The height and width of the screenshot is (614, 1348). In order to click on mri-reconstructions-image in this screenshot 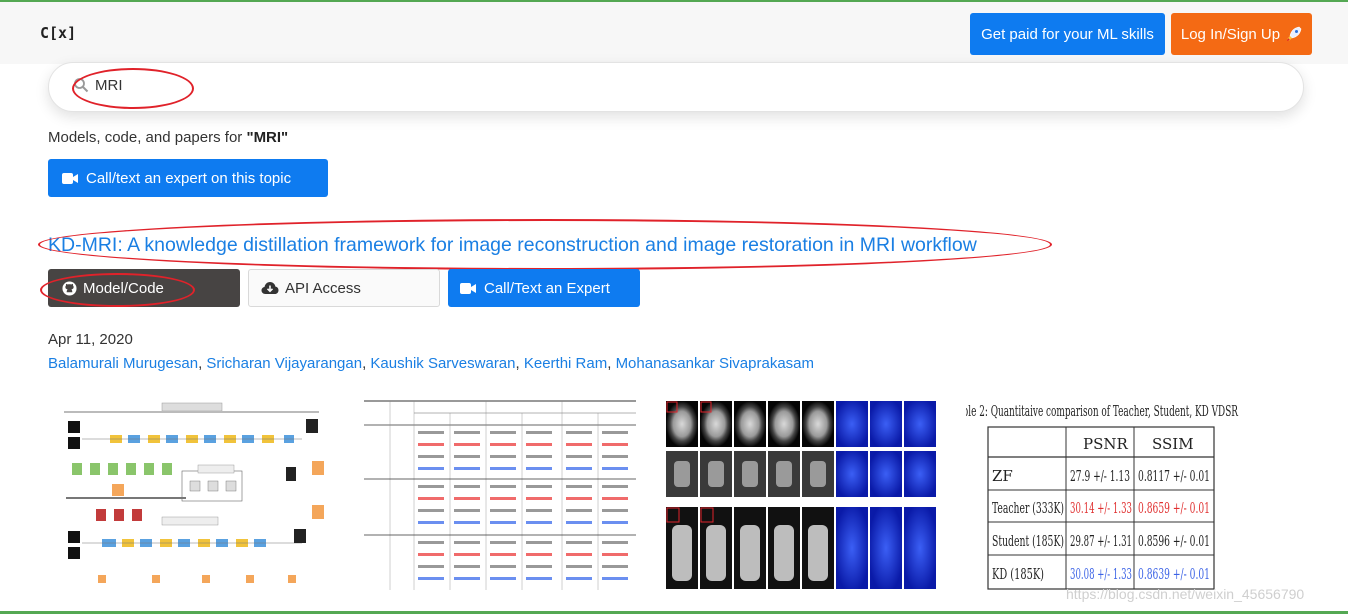, I will do `click(801, 494)`.